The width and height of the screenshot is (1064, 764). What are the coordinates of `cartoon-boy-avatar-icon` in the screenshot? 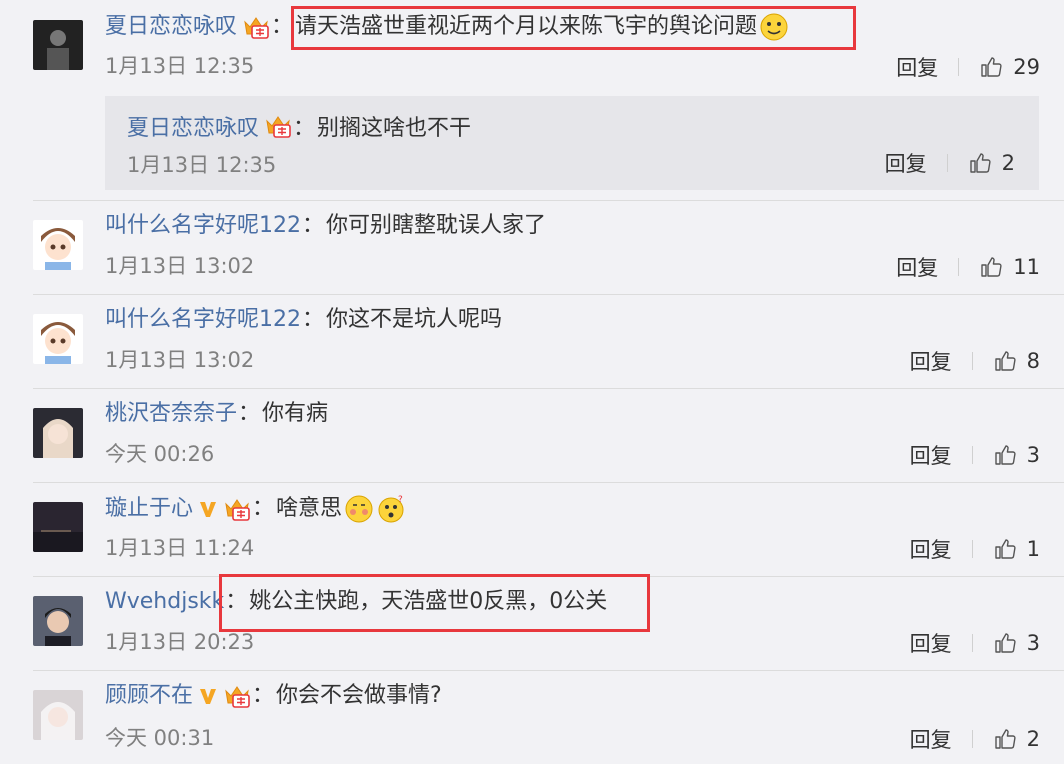 It's located at (58, 339).